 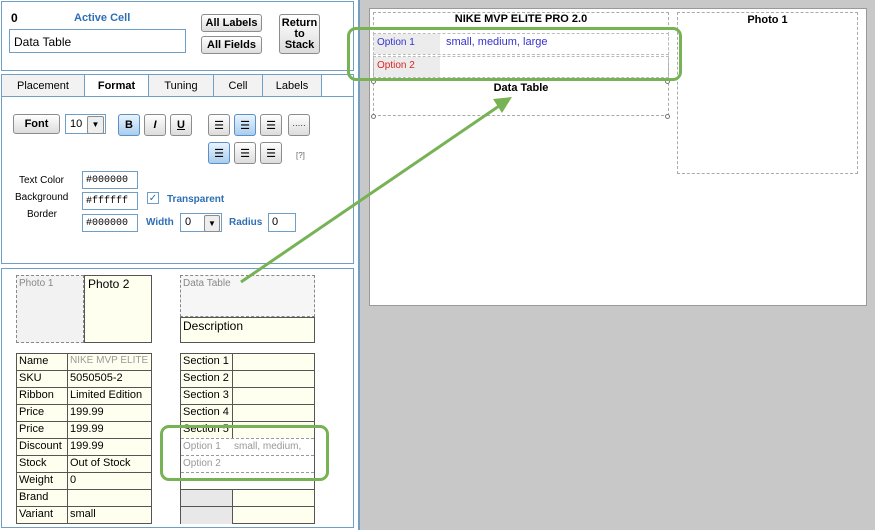 I want to click on annotation-arrow, so click(x=376, y=190).